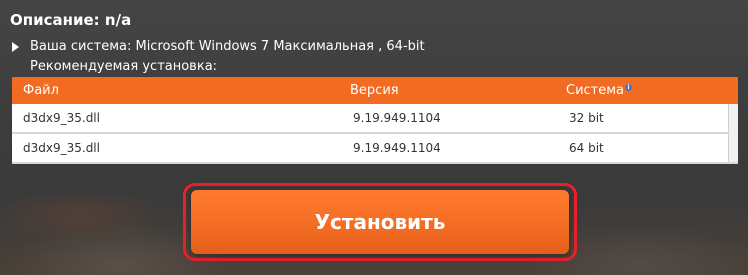 This screenshot has width=748, height=275. Describe the element at coordinates (595, 90) in the screenshot. I see `column-header-system-label: Система` at that location.